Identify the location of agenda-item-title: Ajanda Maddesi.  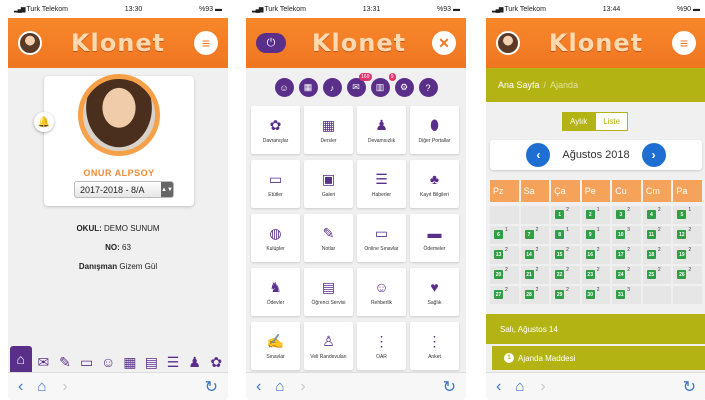
(547, 358).